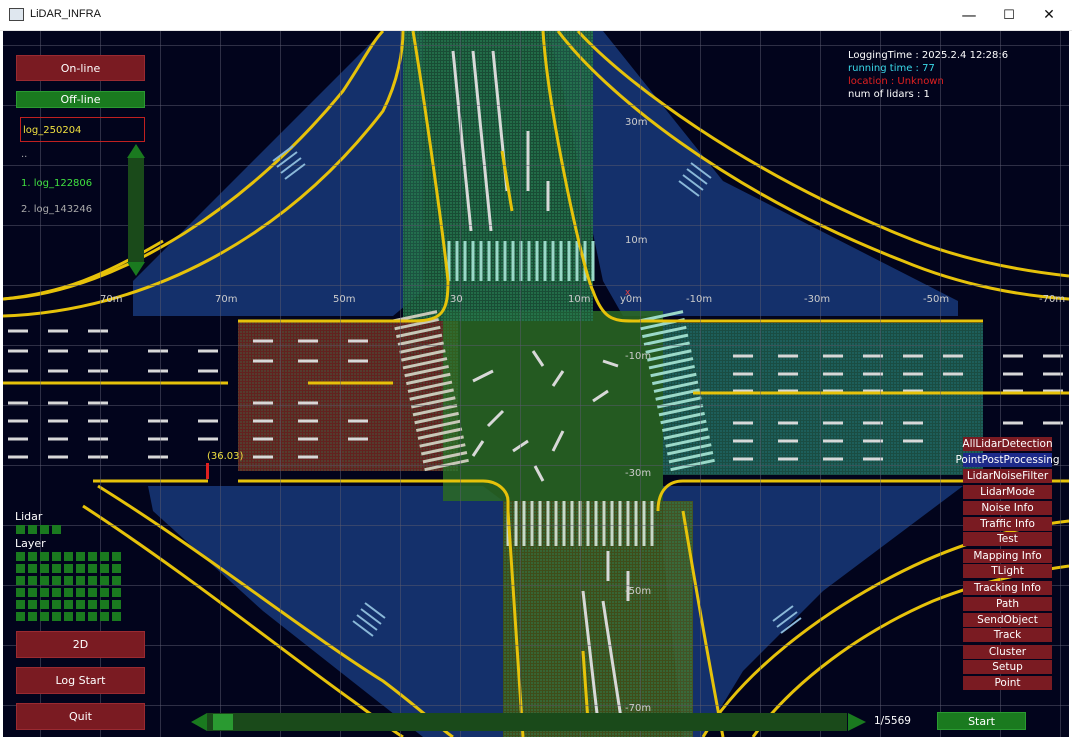 The width and height of the screenshot is (1072, 740). Describe the element at coordinates (225, 456) in the screenshot. I see `marker-label: (36.03)` at that location.